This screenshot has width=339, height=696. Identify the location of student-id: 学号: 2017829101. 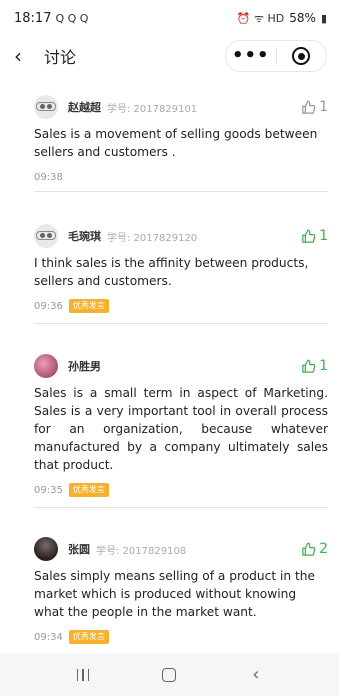
(152, 109).